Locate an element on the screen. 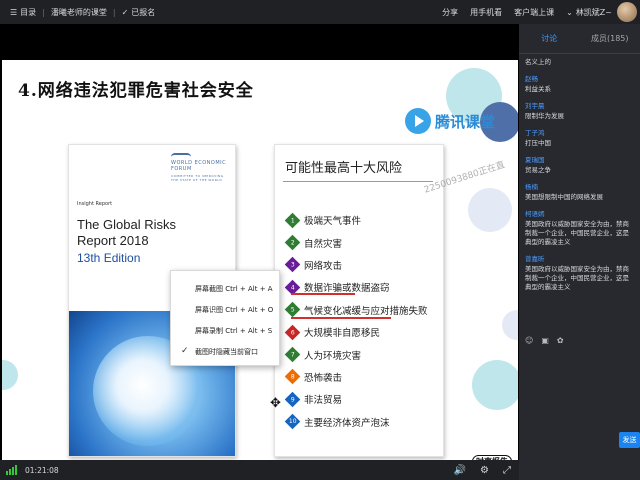 This screenshot has height=480, width=640. enrolled-label: 已报名 is located at coordinates (143, 12).